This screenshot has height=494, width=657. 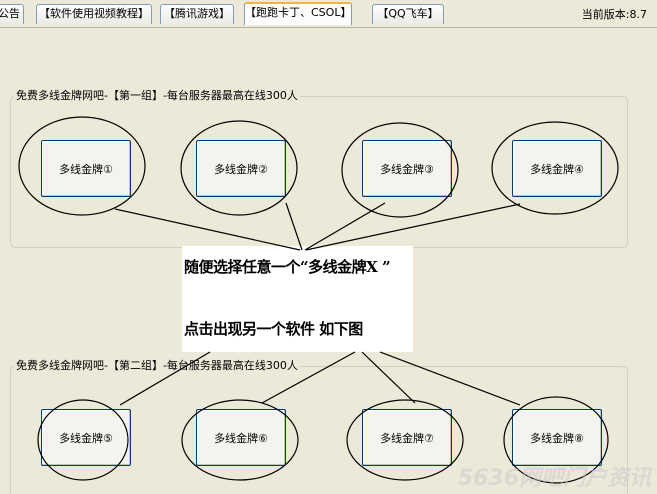 What do you see at coordinates (287, 267) in the screenshot?
I see `annotation-line-1: 随便选择任意一个“多线金牌X ”` at bounding box center [287, 267].